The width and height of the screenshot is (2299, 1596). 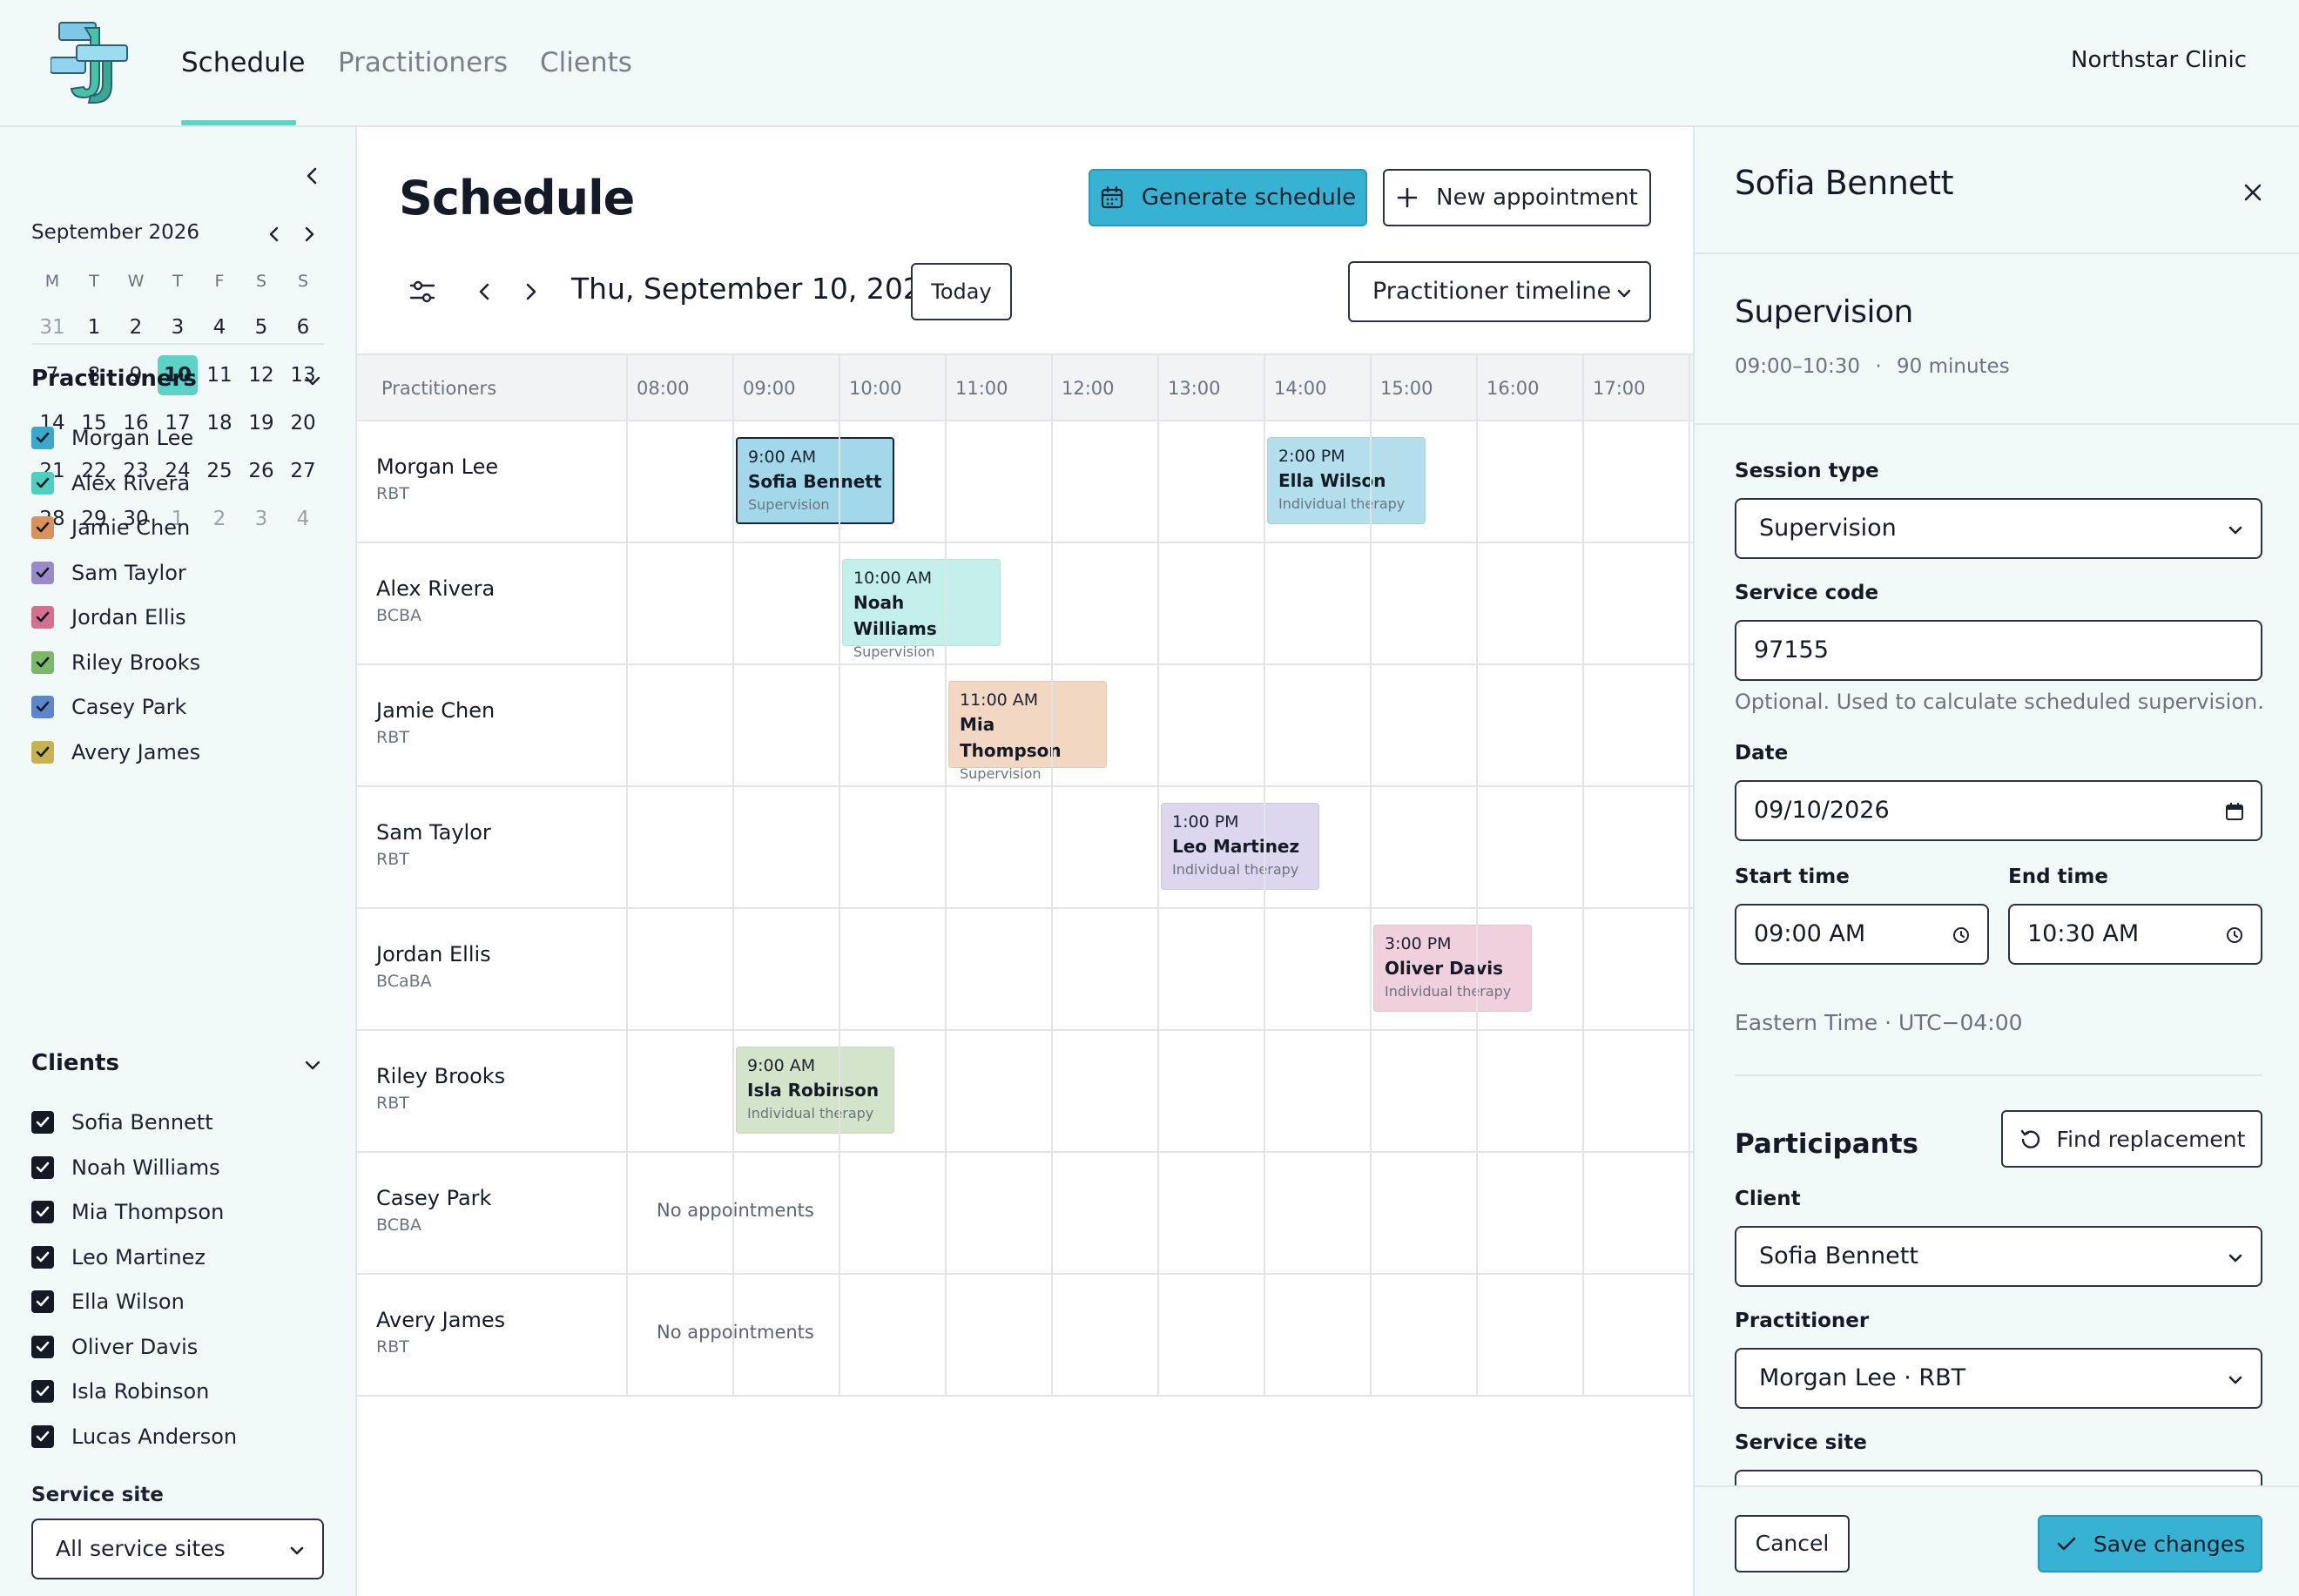 What do you see at coordinates (303, 471) in the screenshot?
I see `calendar-day: 27` at bounding box center [303, 471].